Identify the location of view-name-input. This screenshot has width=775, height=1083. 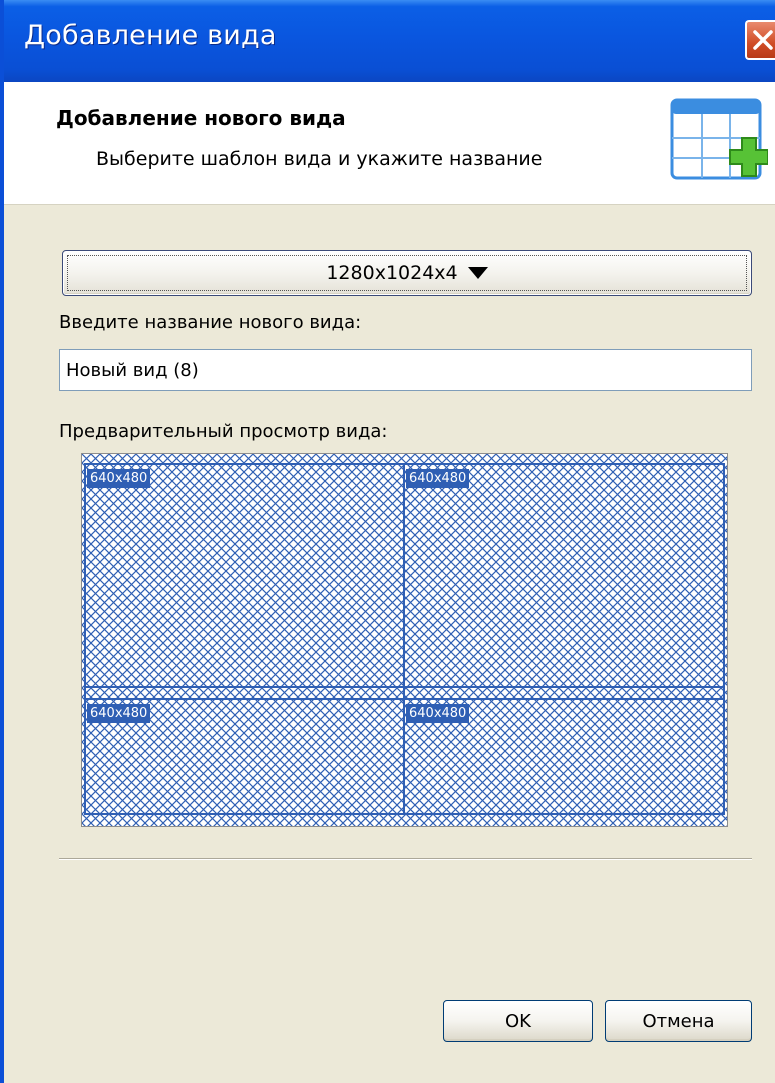
(405, 370).